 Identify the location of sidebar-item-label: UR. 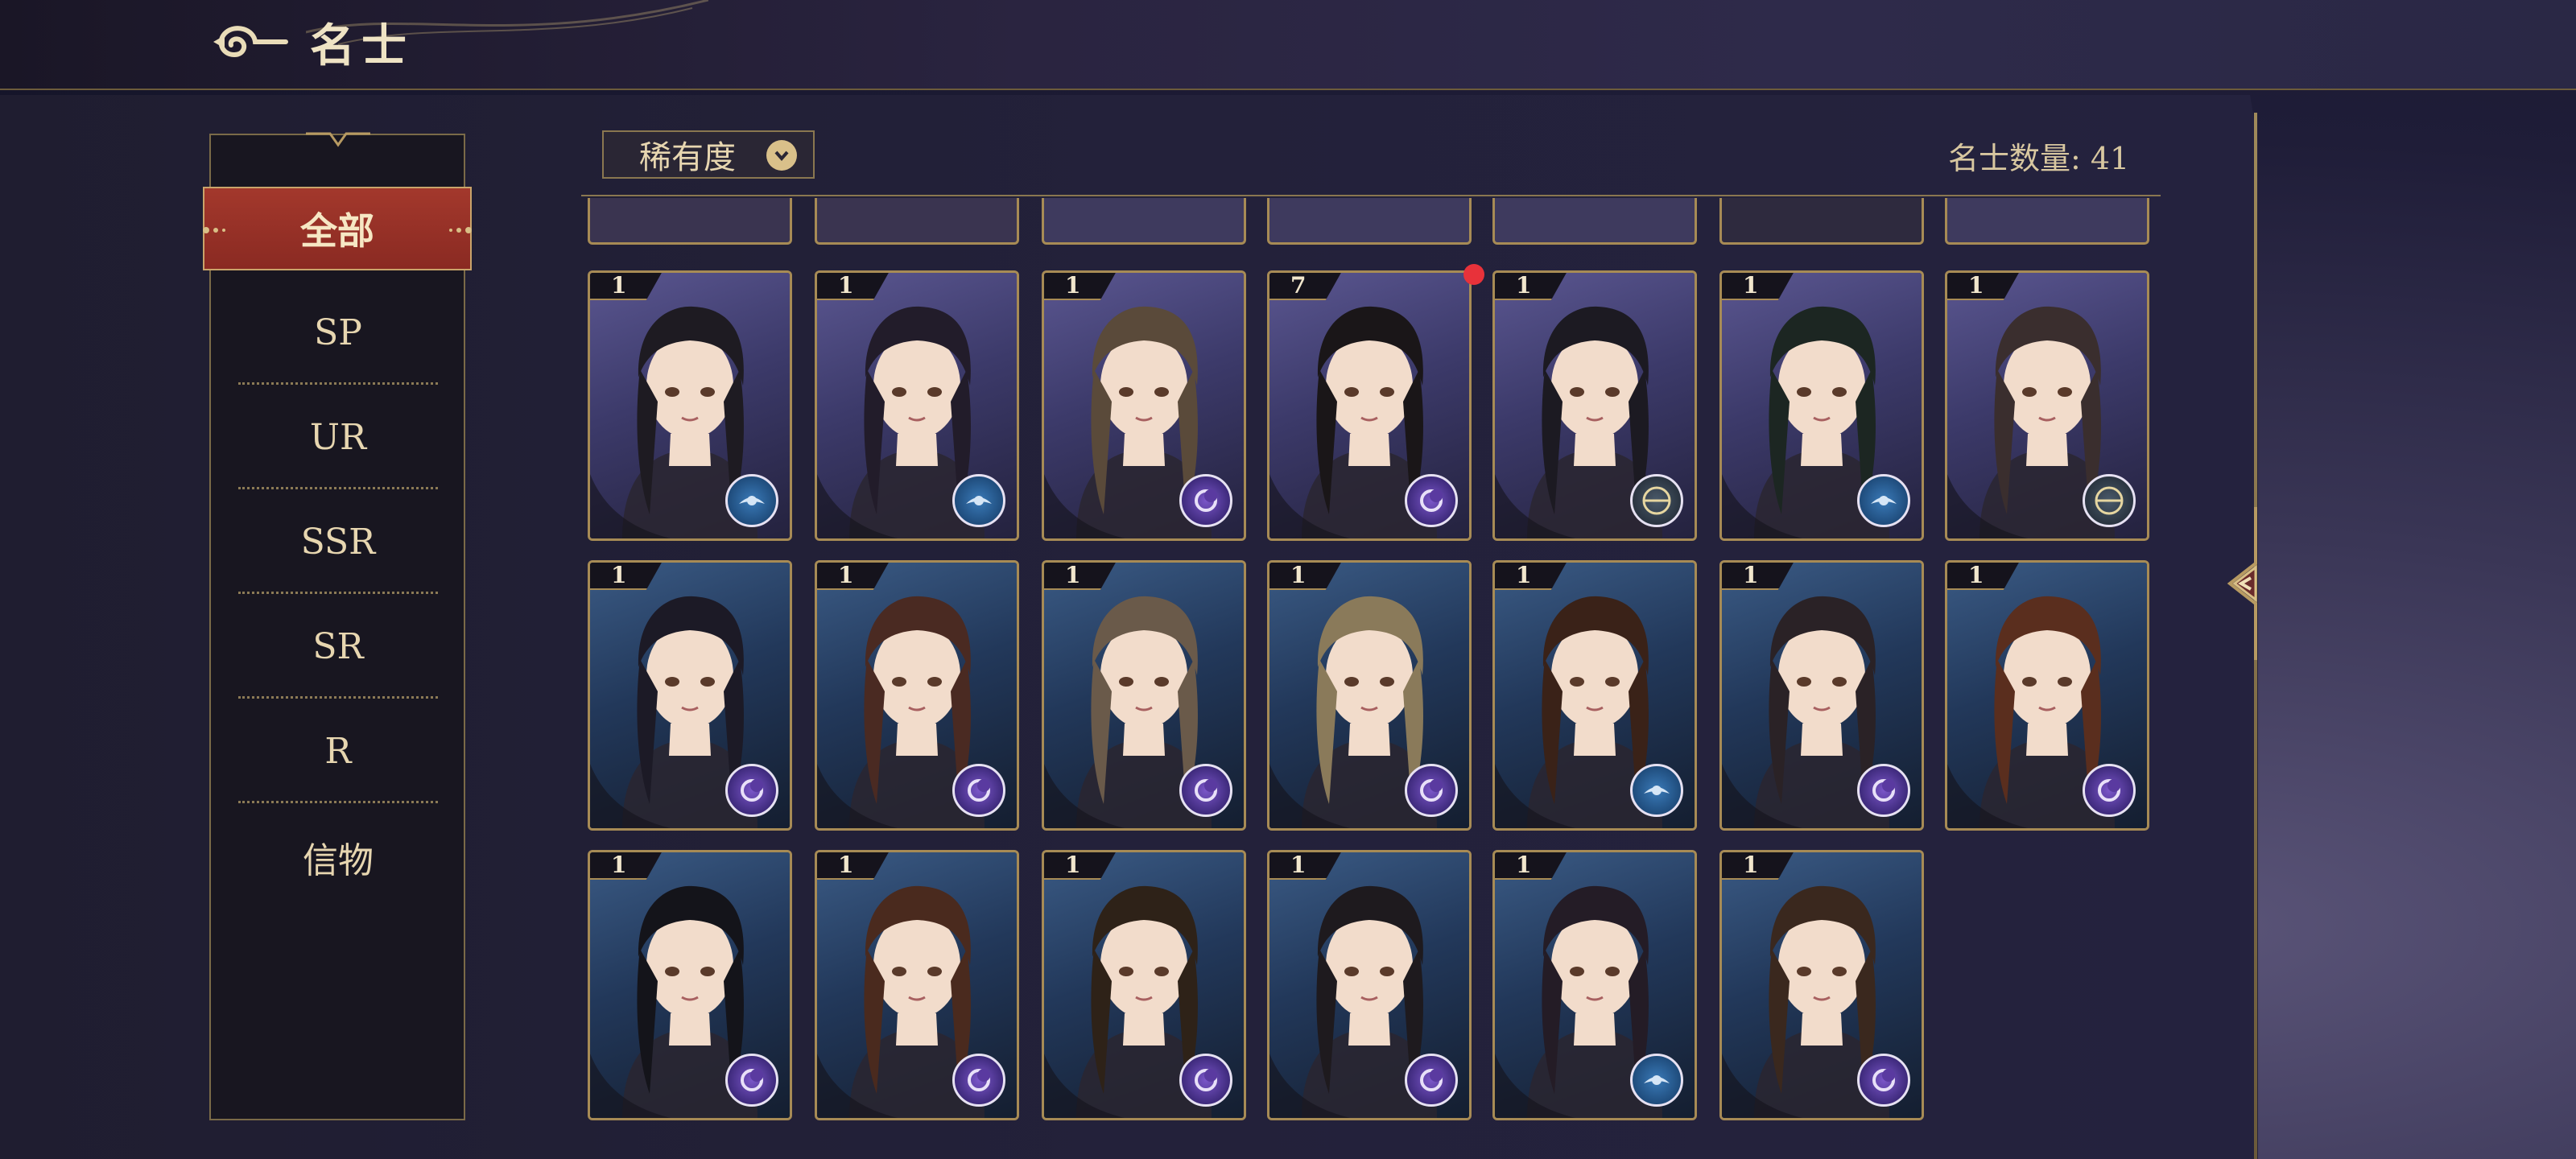
(338, 437).